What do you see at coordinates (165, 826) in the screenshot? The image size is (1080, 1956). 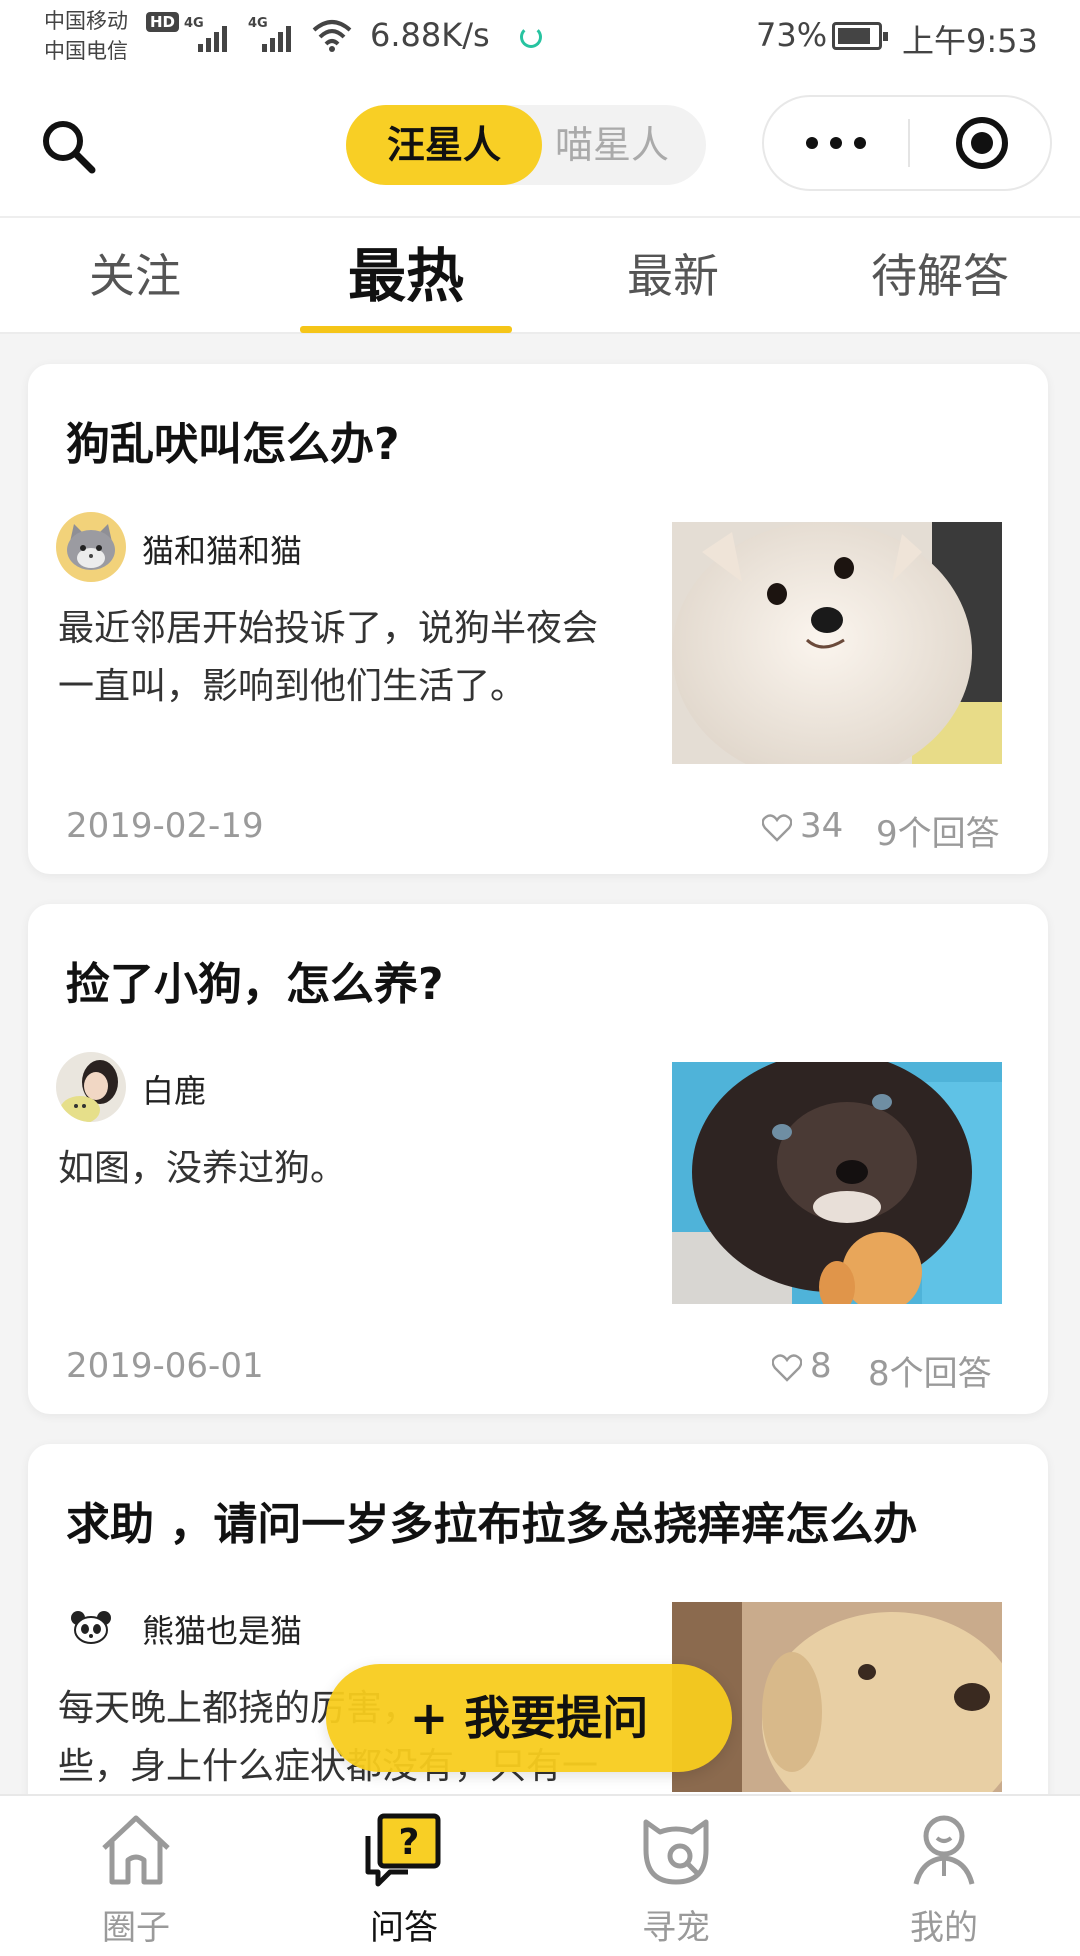 I see `question-date: 2019-02-19` at bounding box center [165, 826].